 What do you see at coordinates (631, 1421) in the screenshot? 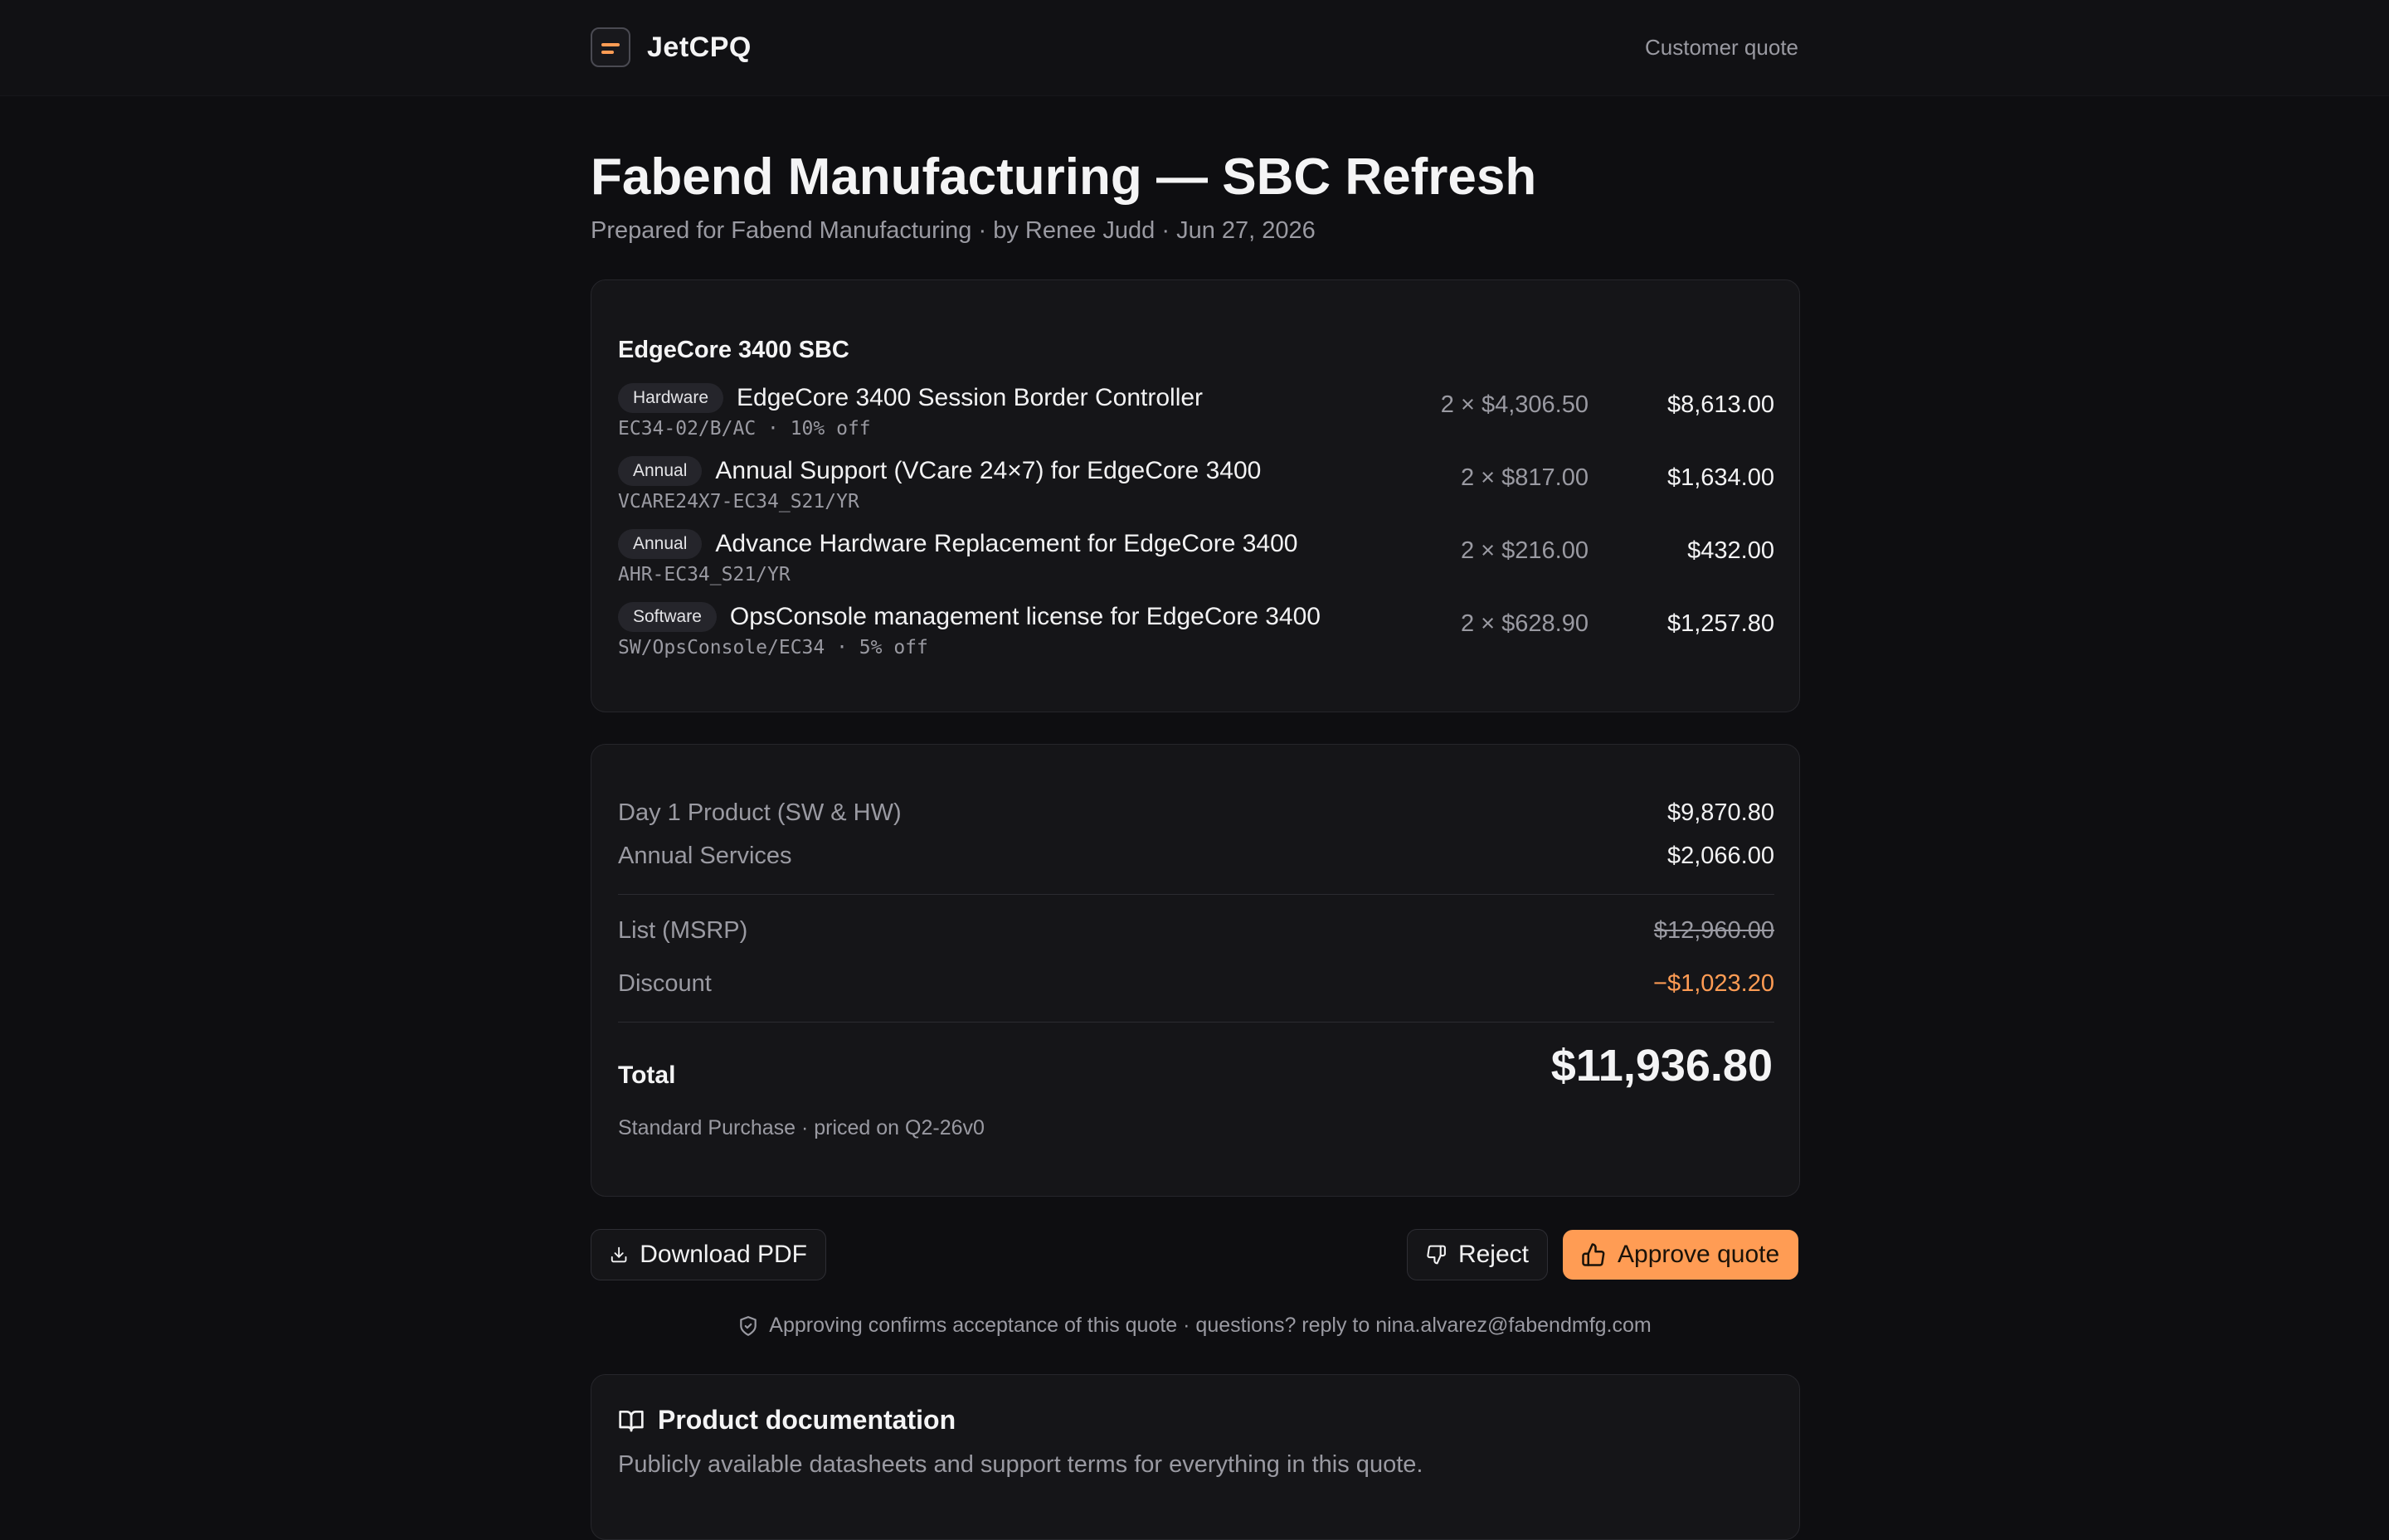
I see `book-open-icon` at bounding box center [631, 1421].